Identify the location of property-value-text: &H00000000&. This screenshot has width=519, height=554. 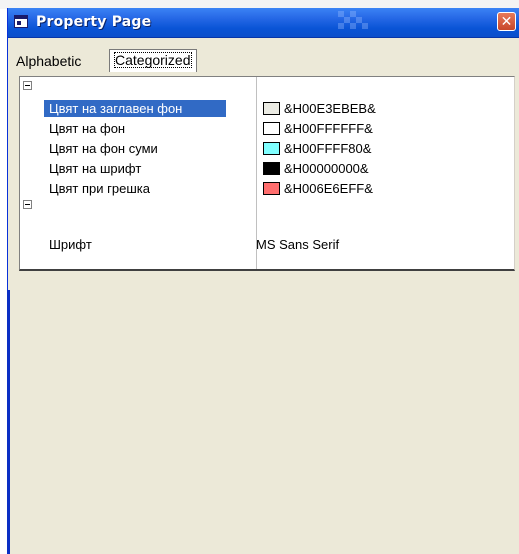
(326, 168).